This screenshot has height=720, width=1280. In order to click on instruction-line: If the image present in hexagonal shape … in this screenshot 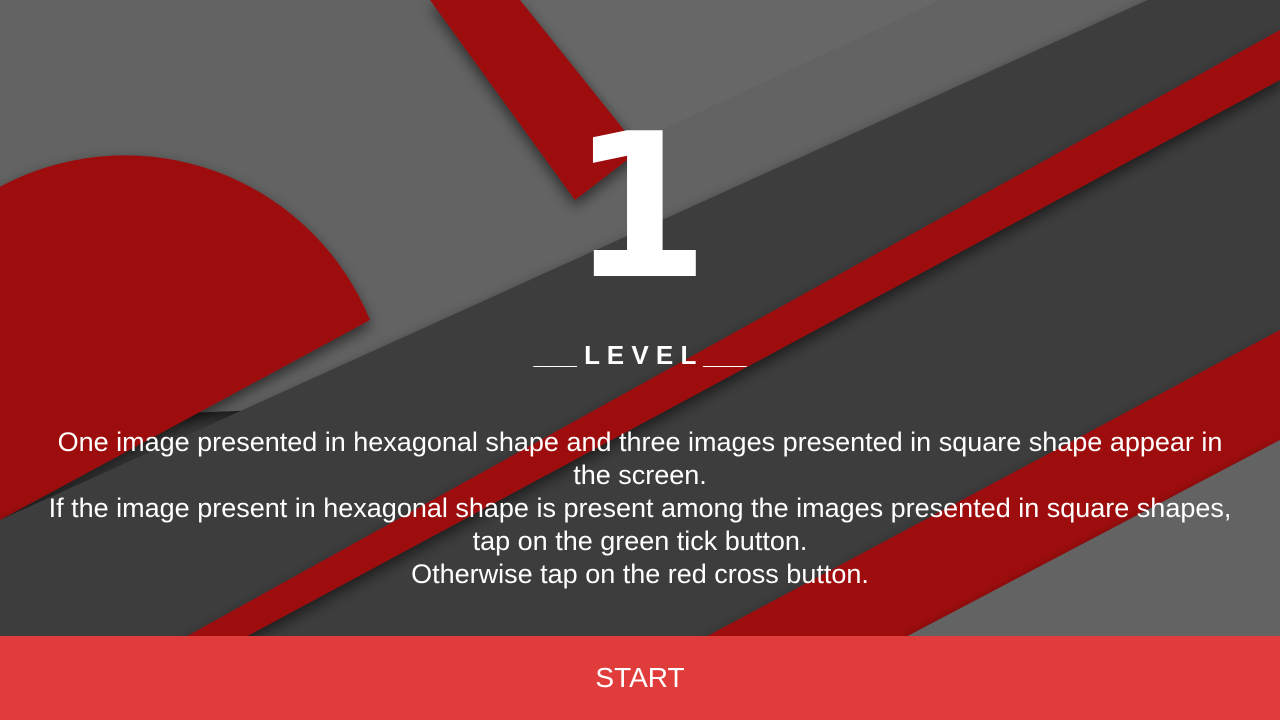, I will do `click(640, 524)`.